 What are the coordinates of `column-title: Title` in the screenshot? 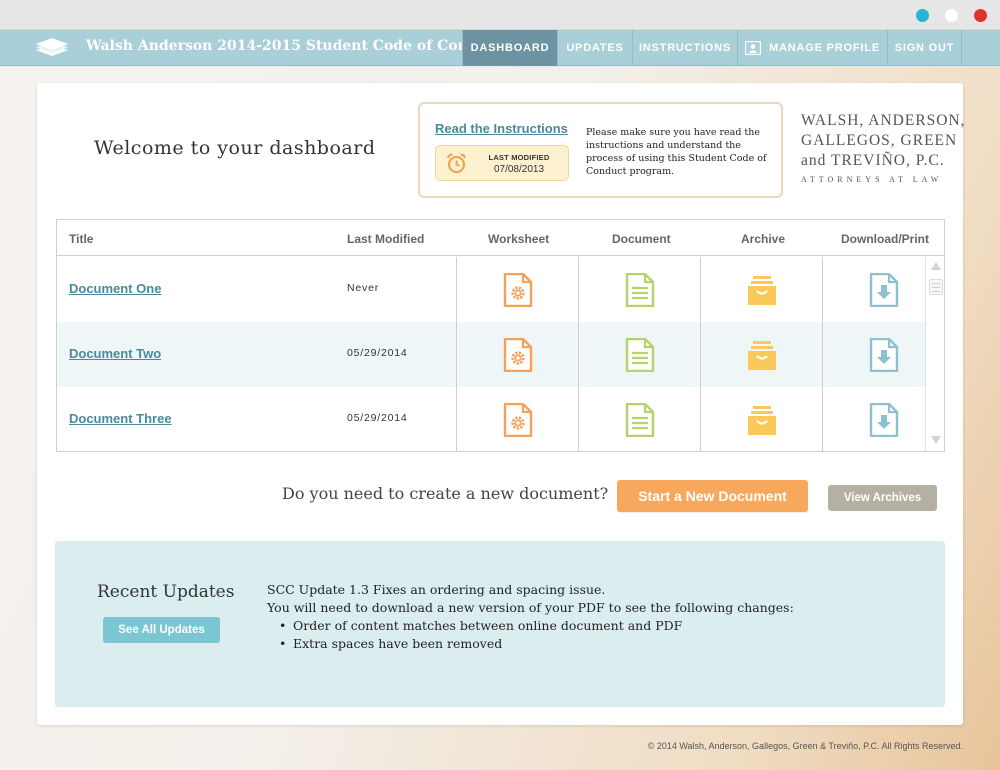 It's located at (81, 239).